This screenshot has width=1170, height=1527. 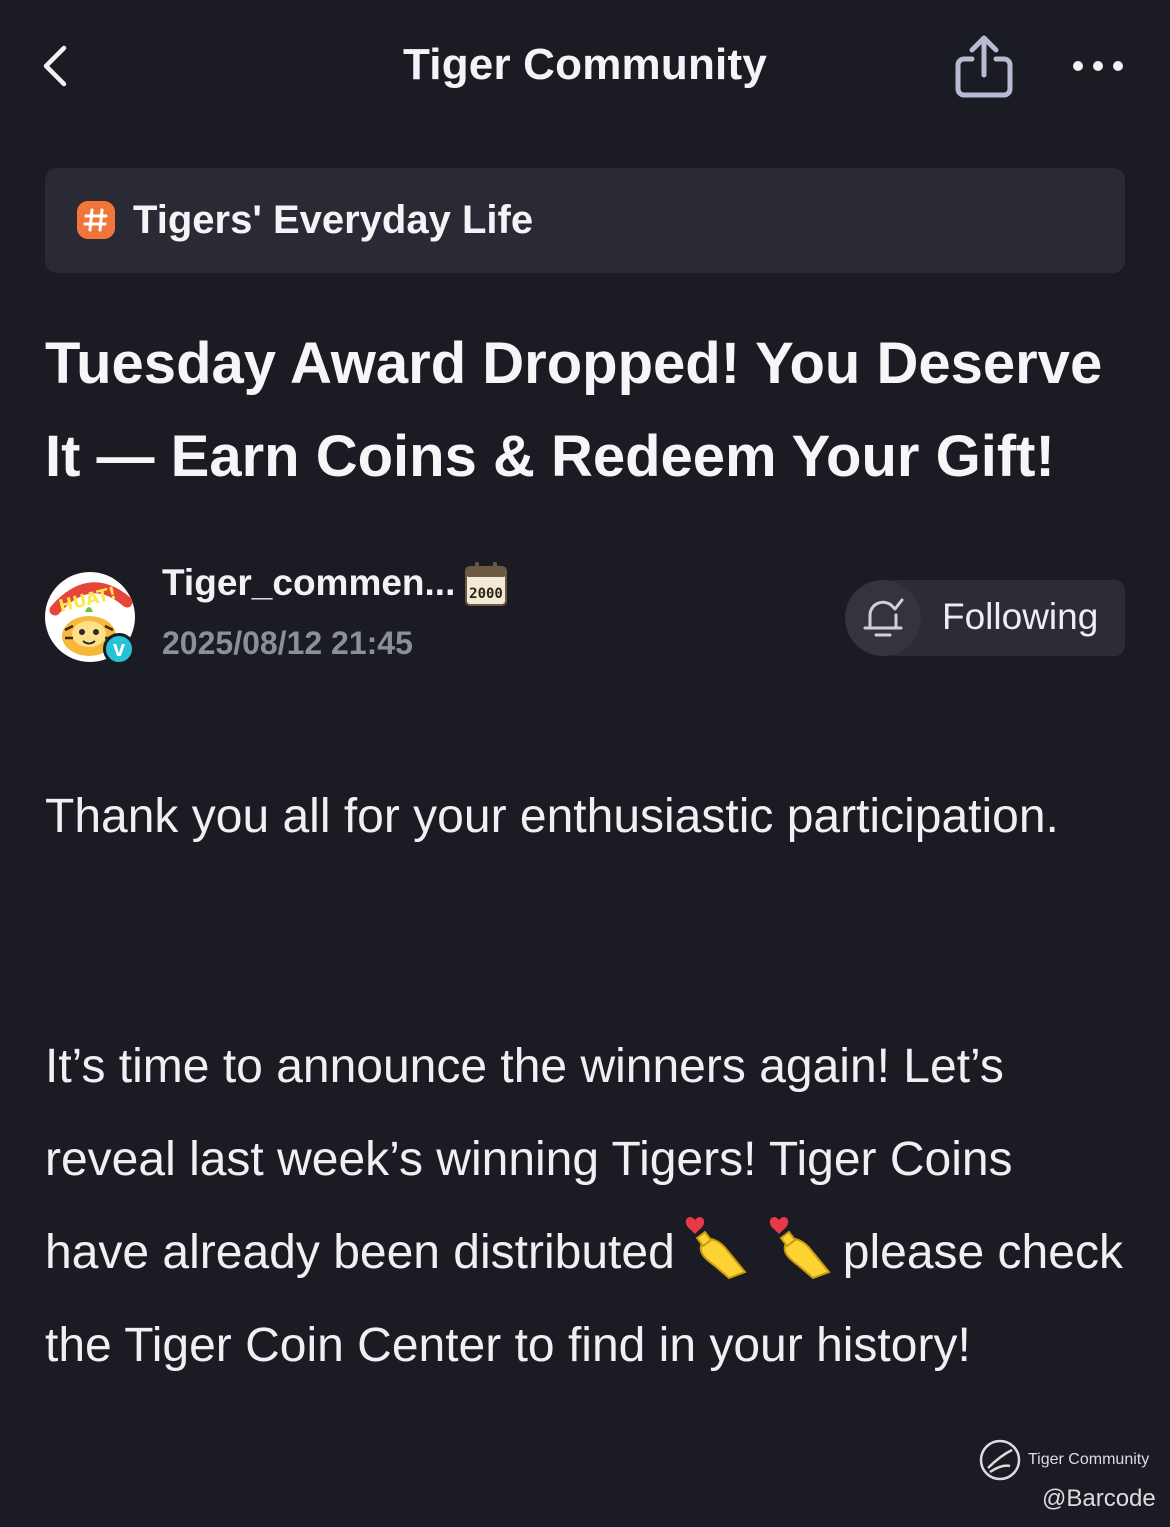 I want to click on follow-control: Following, so click(x=985, y=618).